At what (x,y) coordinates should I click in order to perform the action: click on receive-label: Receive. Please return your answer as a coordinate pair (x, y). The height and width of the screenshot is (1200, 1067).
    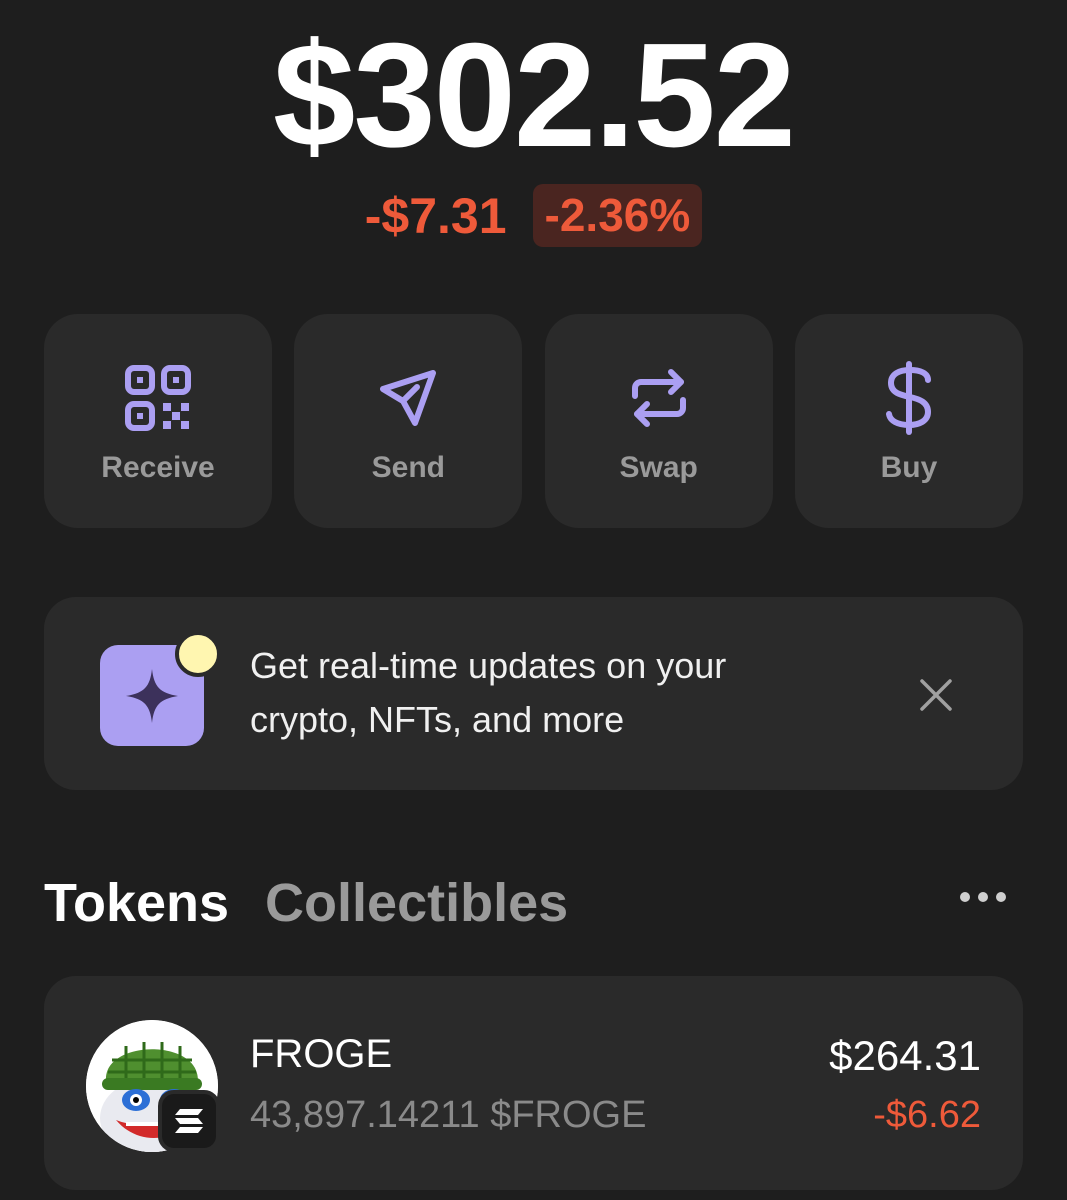
    Looking at the image, I should click on (158, 467).